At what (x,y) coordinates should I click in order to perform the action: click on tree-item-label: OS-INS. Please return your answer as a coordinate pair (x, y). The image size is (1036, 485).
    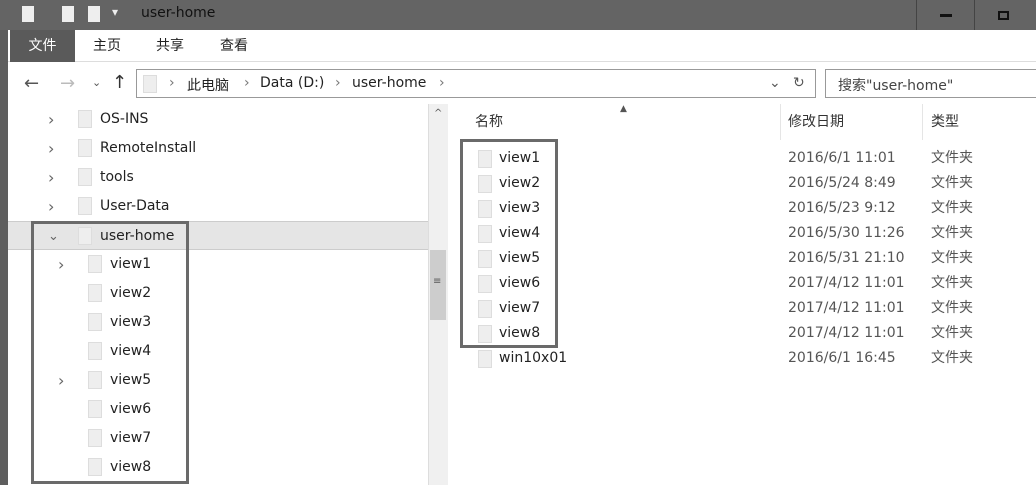
    Looking at the image, I should click on (124, 119).